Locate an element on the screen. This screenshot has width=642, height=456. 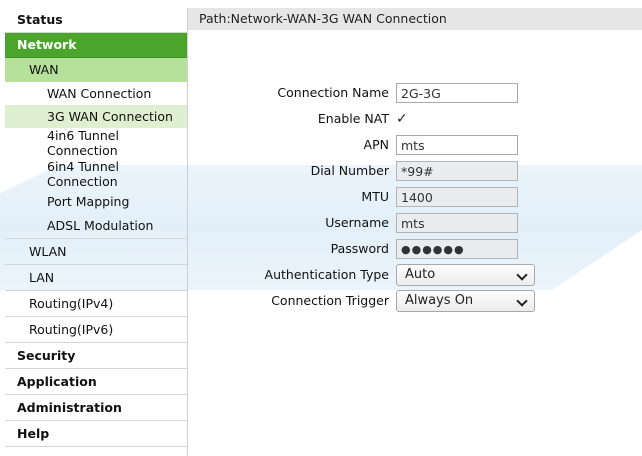
username-label: Username is located at coordinates (357, 222).